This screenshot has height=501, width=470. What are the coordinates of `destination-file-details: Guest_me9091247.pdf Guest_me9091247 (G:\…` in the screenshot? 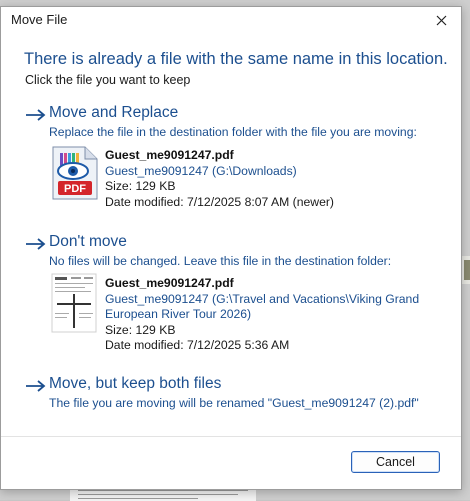 It's located at (262, 315).